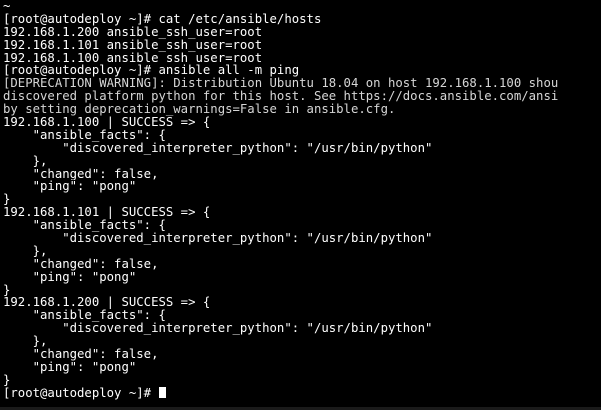 The height and width of the screenshot is (410, 601). I want to click on terminal-output-line: 192.168.1.100 | SUCCESS => {, so click(107, 122).